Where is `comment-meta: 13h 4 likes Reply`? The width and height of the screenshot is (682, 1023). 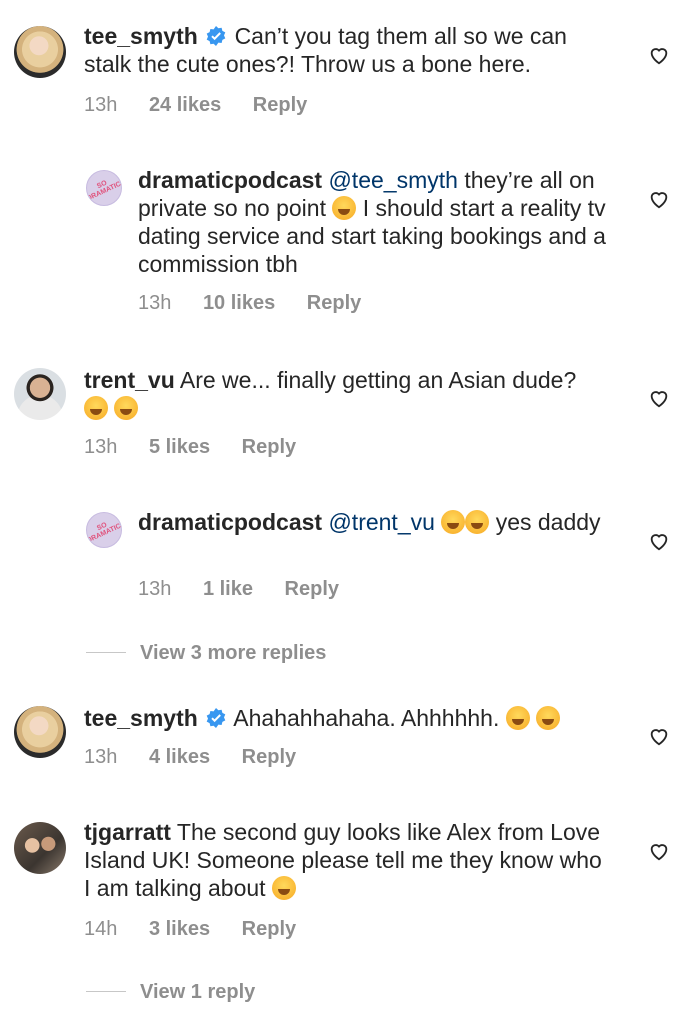
comment-meta: 13h 4 likes Reply is located at coordinates (203, 757).